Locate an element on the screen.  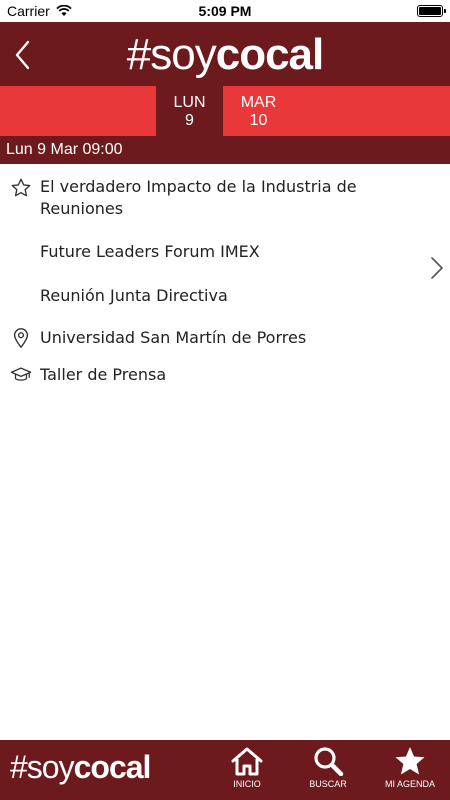
day-tab-mar: MAR 10 is located at coordinates (258, 111).